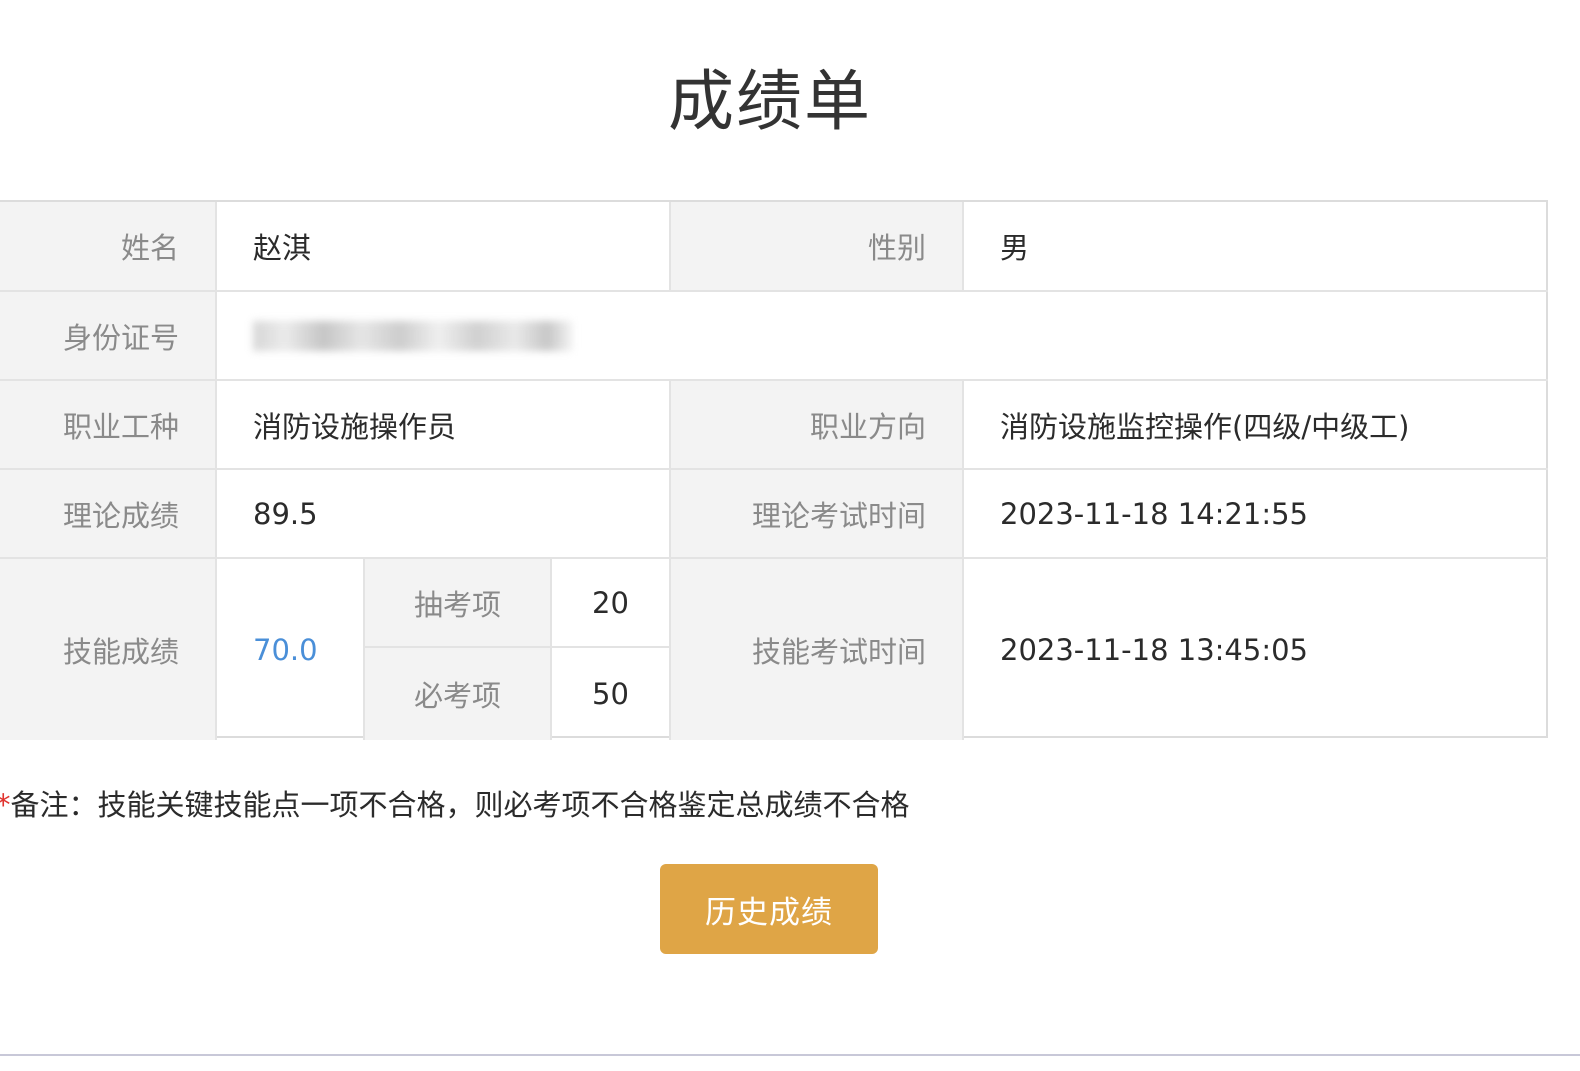 This screenshot has width=1580, height=1071. I want to click on theory-score-value: 89.5, so click(444, 514).